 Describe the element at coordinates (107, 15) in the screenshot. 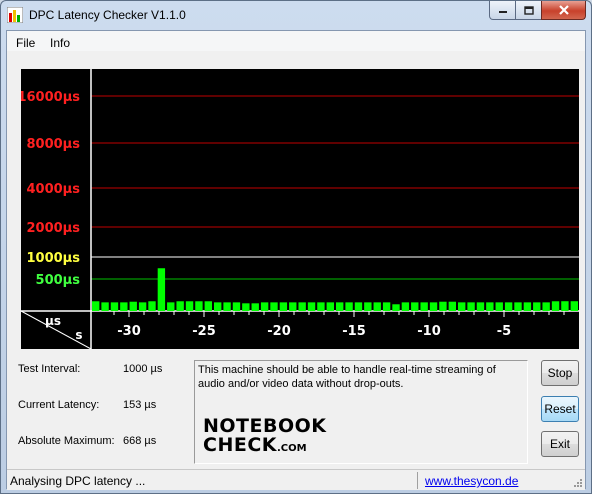

I see `window-title: DPC Latency Checker V1.1.0` at that location.